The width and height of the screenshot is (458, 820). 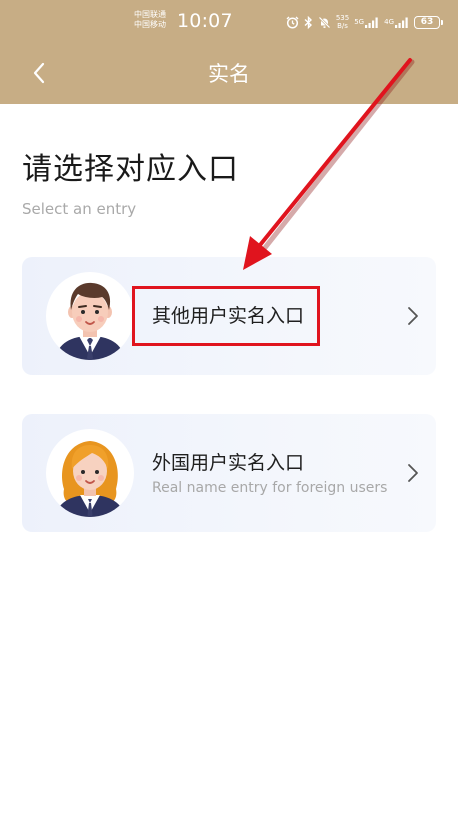 I want to click on status-icons: 535 B/s 5G 4G 63, so click(x=364, y=22).